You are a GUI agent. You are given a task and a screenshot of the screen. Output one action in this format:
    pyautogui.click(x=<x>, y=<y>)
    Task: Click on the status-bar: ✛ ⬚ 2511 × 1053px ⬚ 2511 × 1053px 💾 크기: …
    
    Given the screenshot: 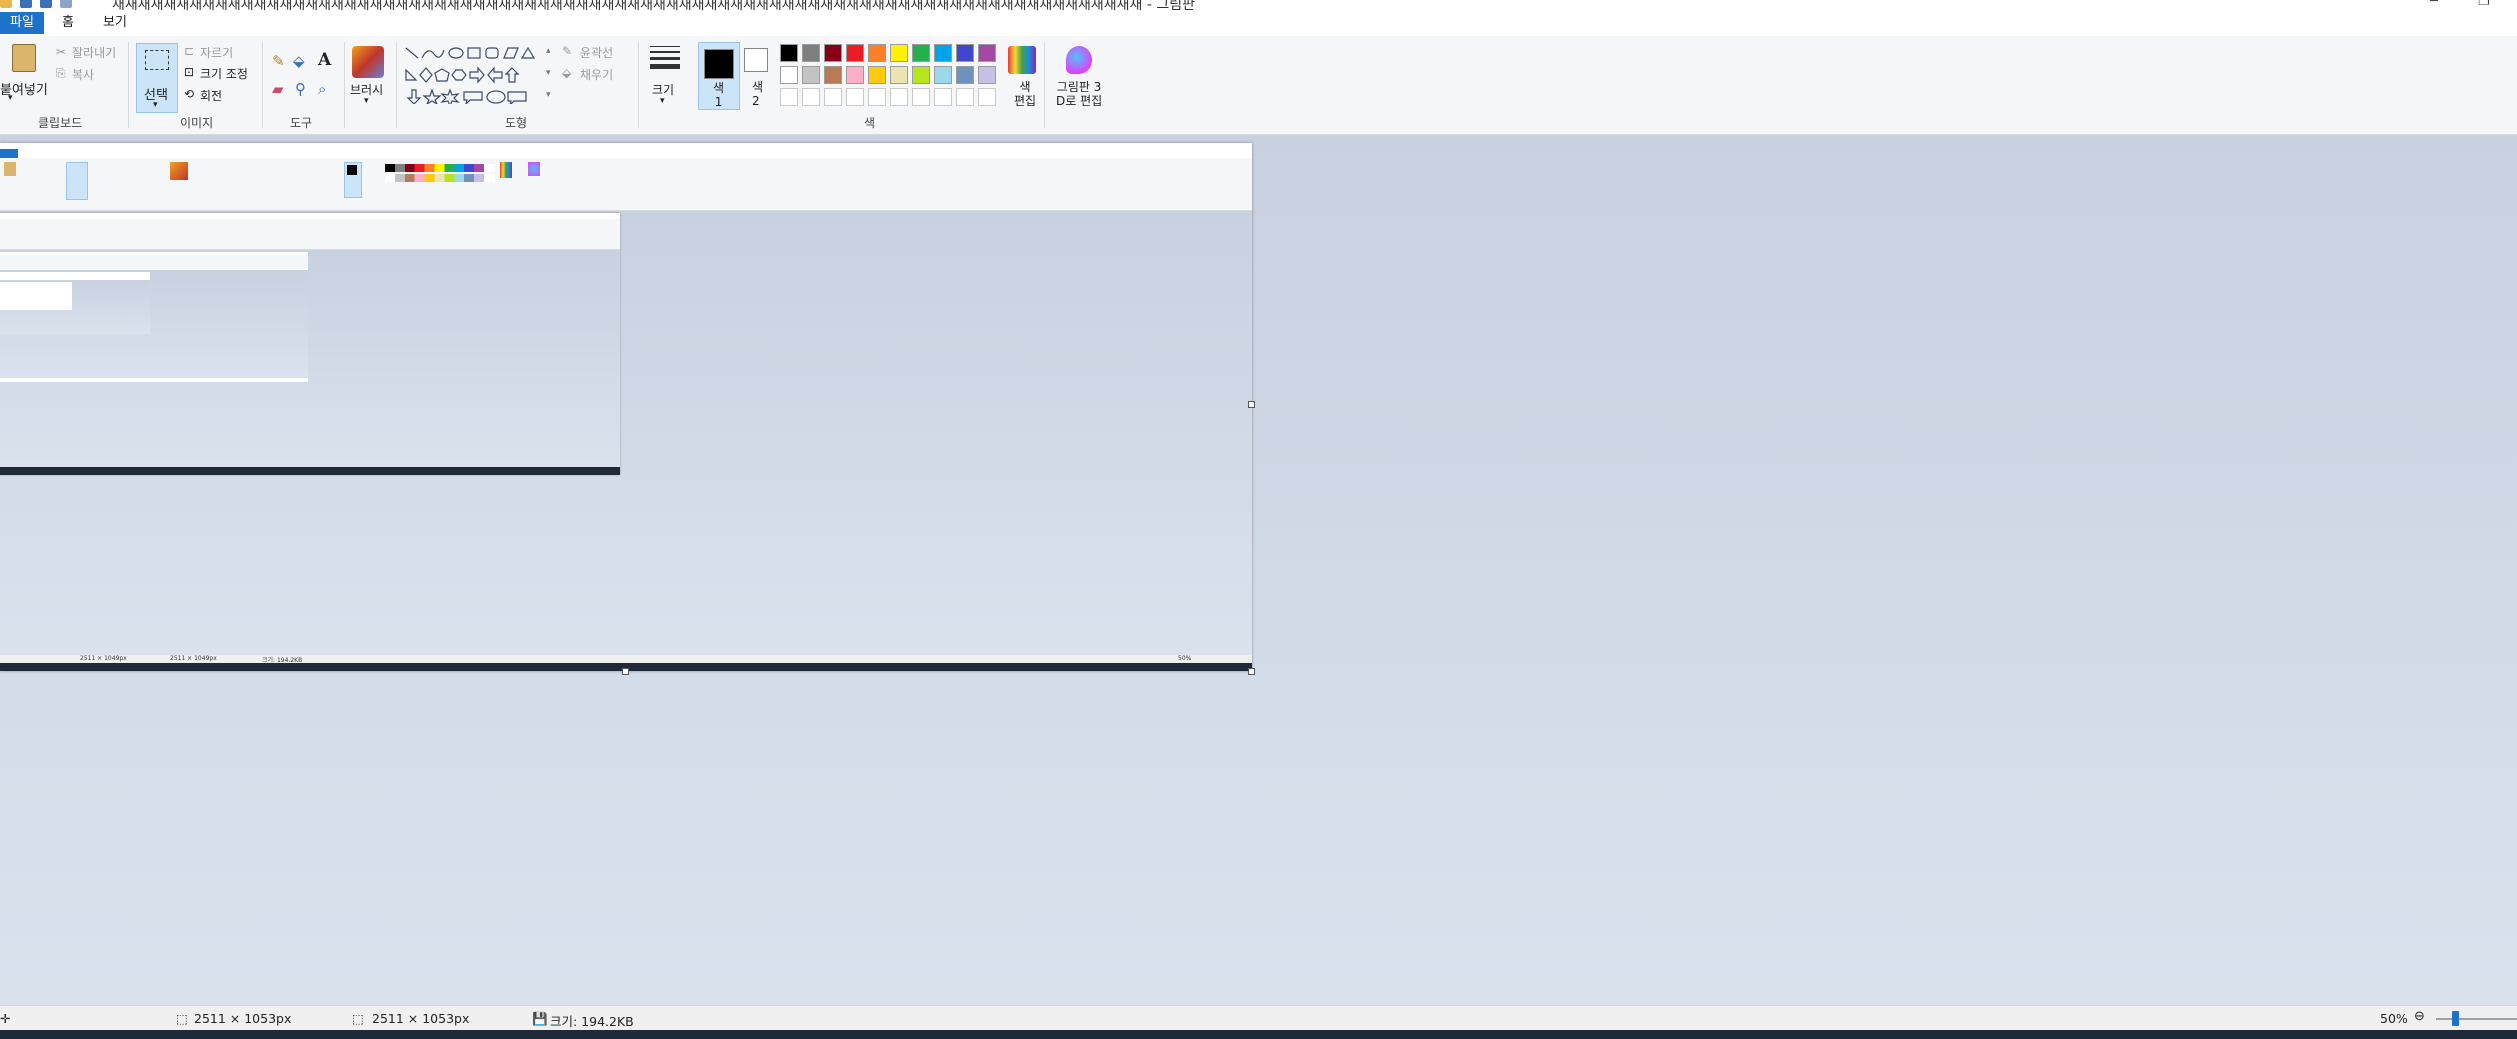 What is the action you would take?
    pyautogui.click(x=1258, y=1018)
    